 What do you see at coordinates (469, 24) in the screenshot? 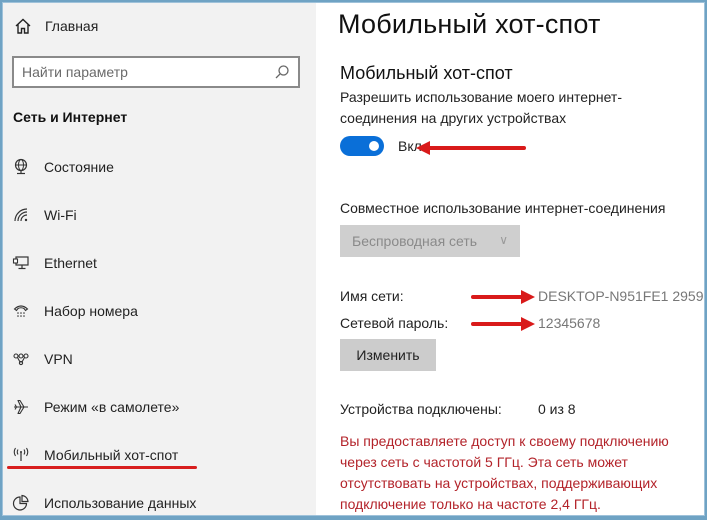
I see `page-title: Мобильный хот-спот` at bounding box center [469, 24].